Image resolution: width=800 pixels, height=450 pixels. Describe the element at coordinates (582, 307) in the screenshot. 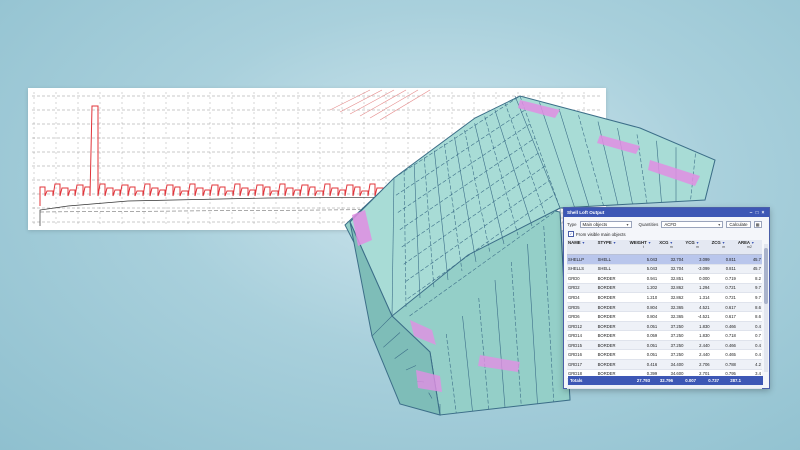

I see `table-cell: GRD5` at that location.